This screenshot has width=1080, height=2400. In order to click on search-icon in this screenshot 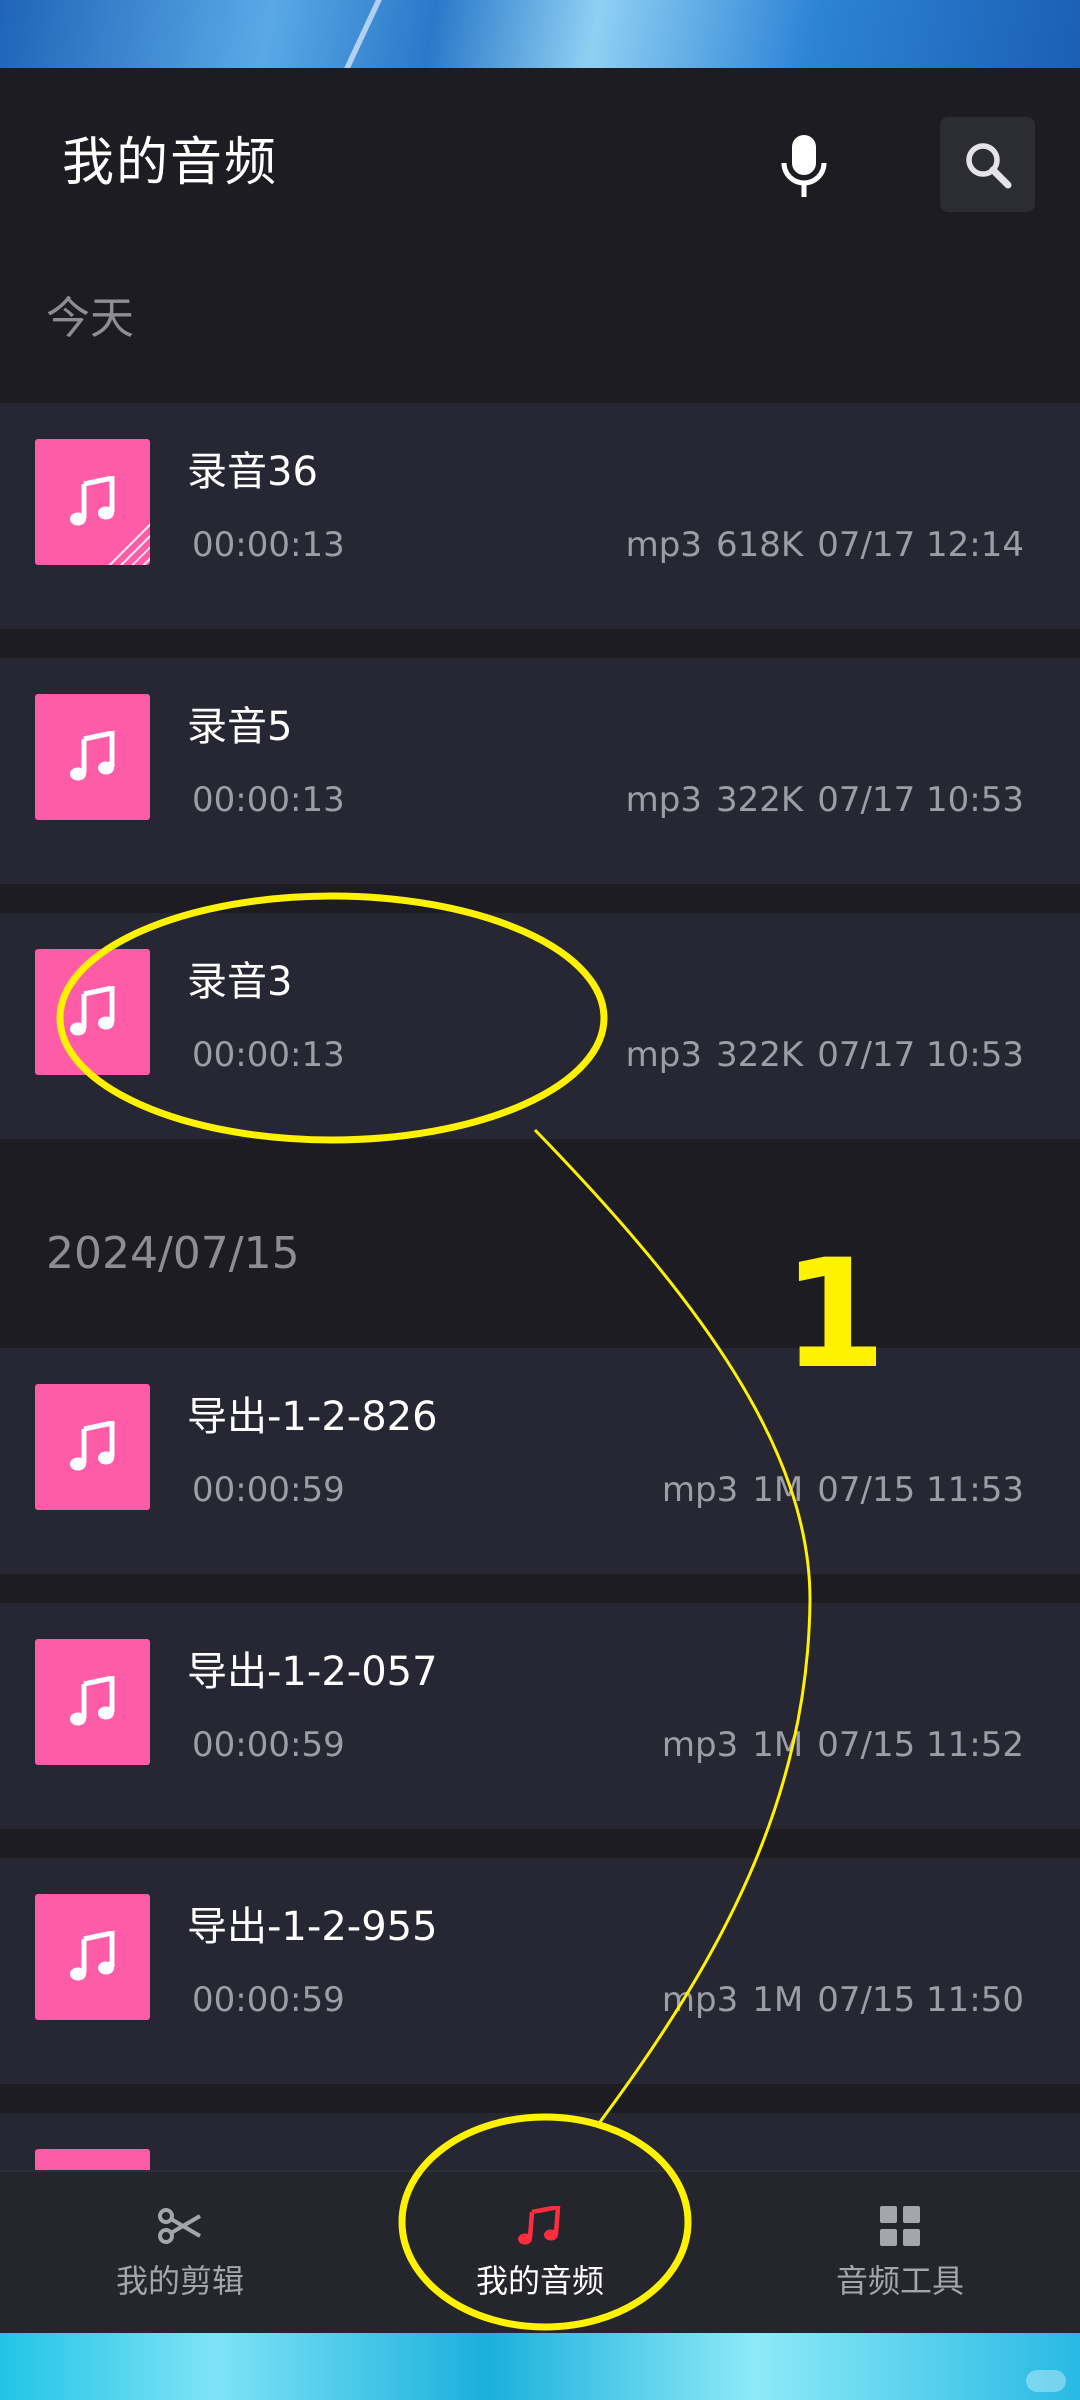, I will do `click(988, 165)`.